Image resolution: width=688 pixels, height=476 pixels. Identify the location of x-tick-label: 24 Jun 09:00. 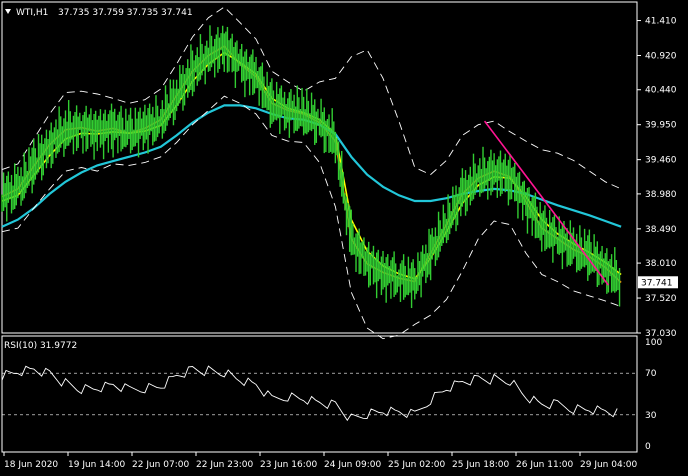
(352, 465).